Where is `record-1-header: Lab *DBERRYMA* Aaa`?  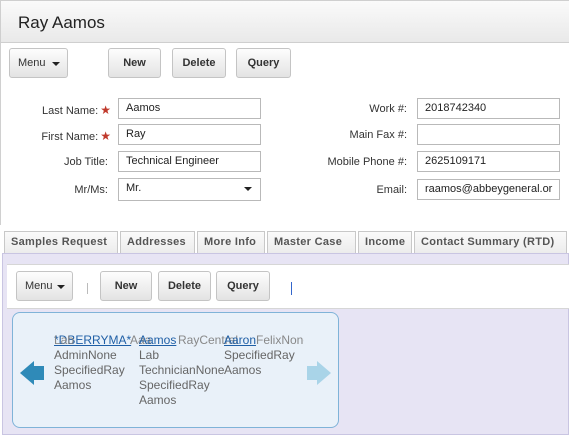
record-1-header: Lab *DBERRYMA* Aaa is located at coordinates (102, 340).